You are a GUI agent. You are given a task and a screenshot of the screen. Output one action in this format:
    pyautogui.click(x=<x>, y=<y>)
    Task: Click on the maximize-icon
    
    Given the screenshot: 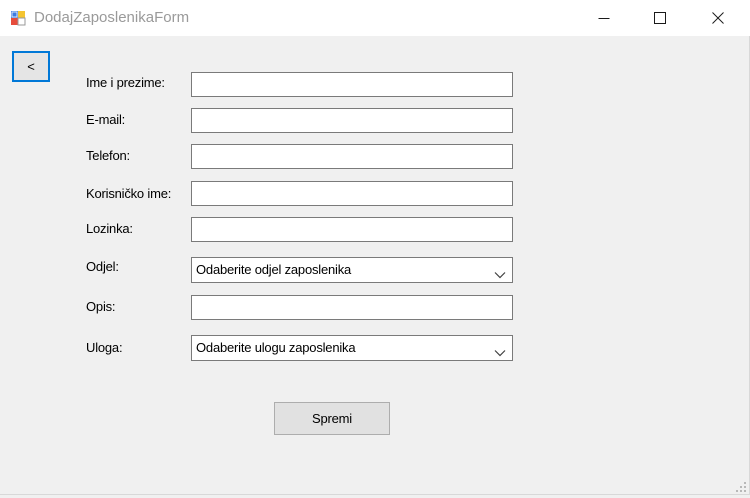 What is the action you would take?
    pyautogui.click(x=660, y=18)
    